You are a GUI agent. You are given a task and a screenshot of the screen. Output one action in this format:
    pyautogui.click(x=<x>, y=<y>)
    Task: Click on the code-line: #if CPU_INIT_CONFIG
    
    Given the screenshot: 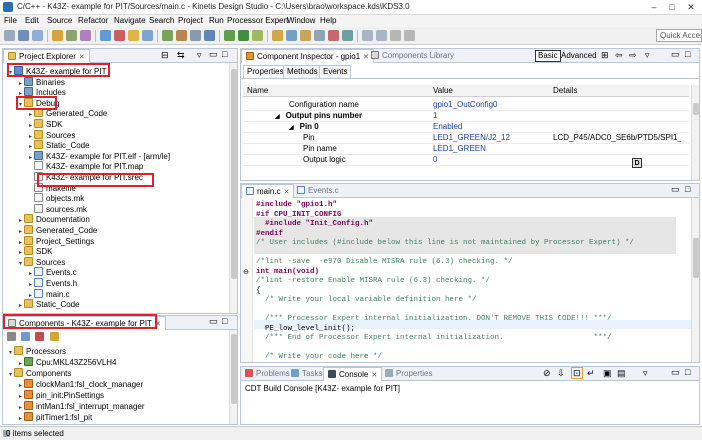 What is the action you would take?
    pyautogui.click(x=299, y=215)
    